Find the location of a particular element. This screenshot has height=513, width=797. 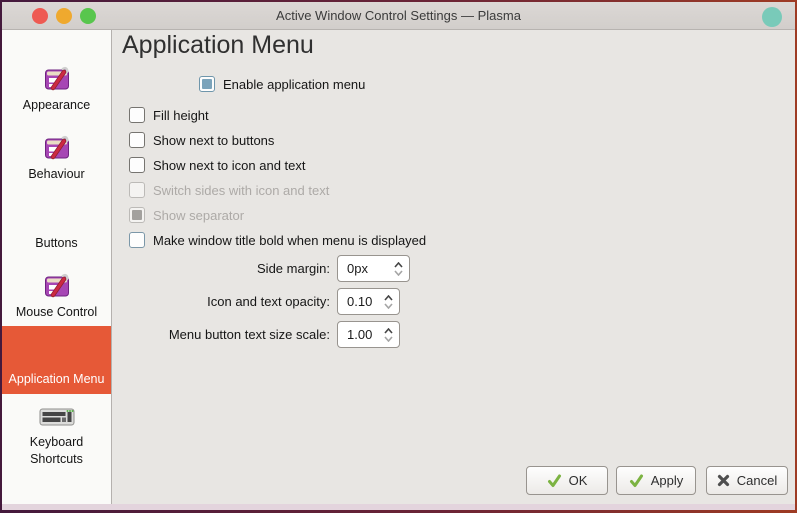

menu-text-scale-value: 1.00 is located at coordinates (359, 334).